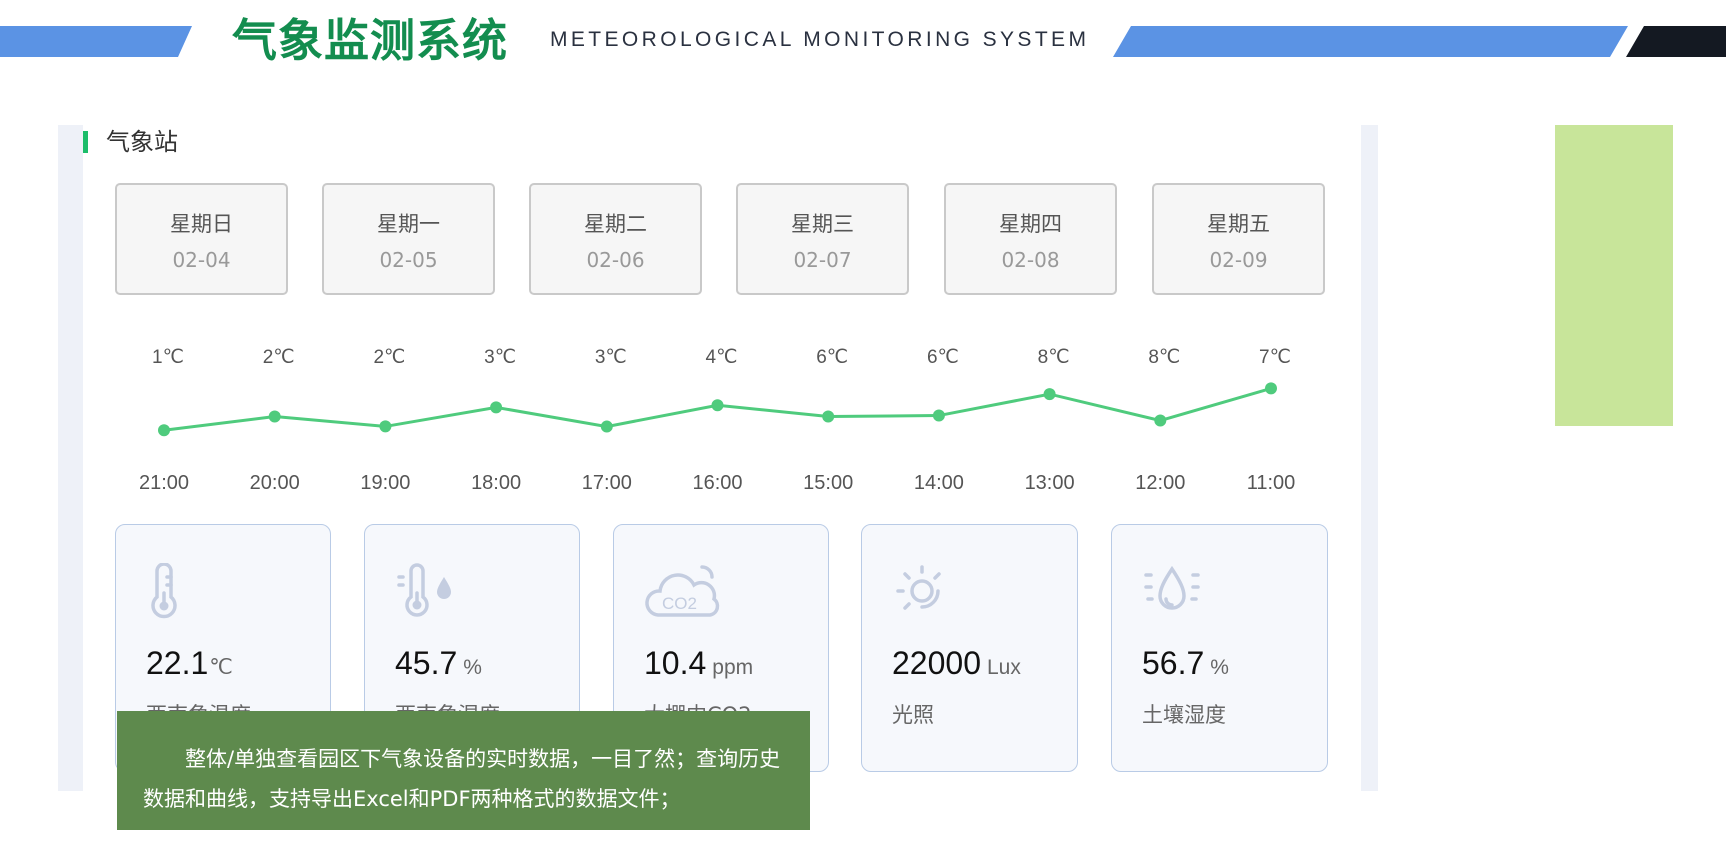 This screenshot has height=846, width=1726. Describe the element at coordinates (1238, 239) in the screenshot. I see `day-card-friday: 星期五 02-09` at that location.